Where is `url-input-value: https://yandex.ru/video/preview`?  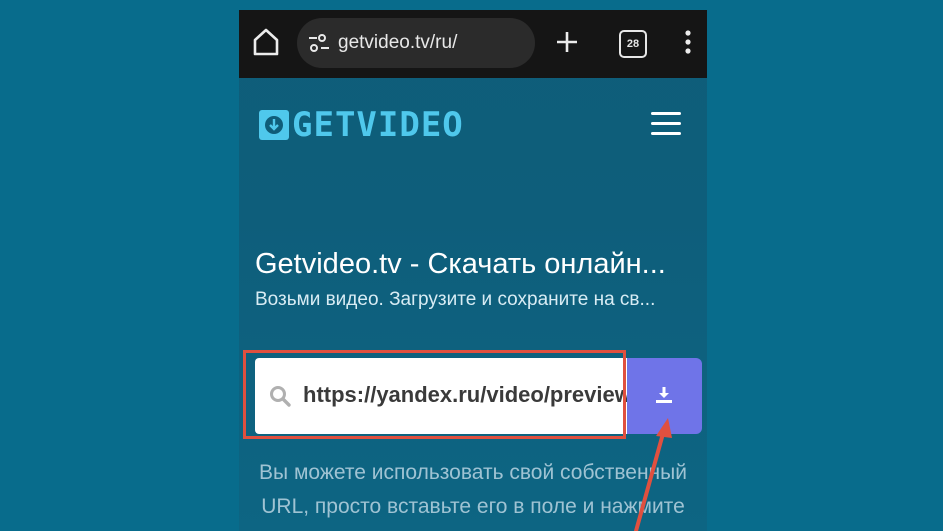
url-input-value: https://yandex.ru/video/preview is located at coordinates (465, 394).